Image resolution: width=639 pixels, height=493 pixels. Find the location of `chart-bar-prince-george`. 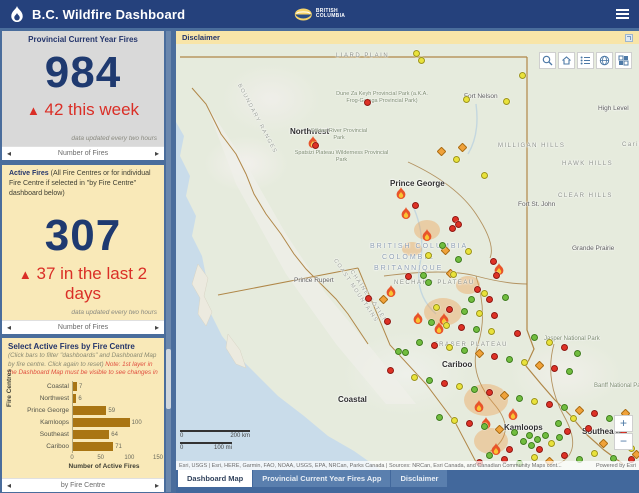

chart-bar-prince-george is located at coordinates (90, 410).